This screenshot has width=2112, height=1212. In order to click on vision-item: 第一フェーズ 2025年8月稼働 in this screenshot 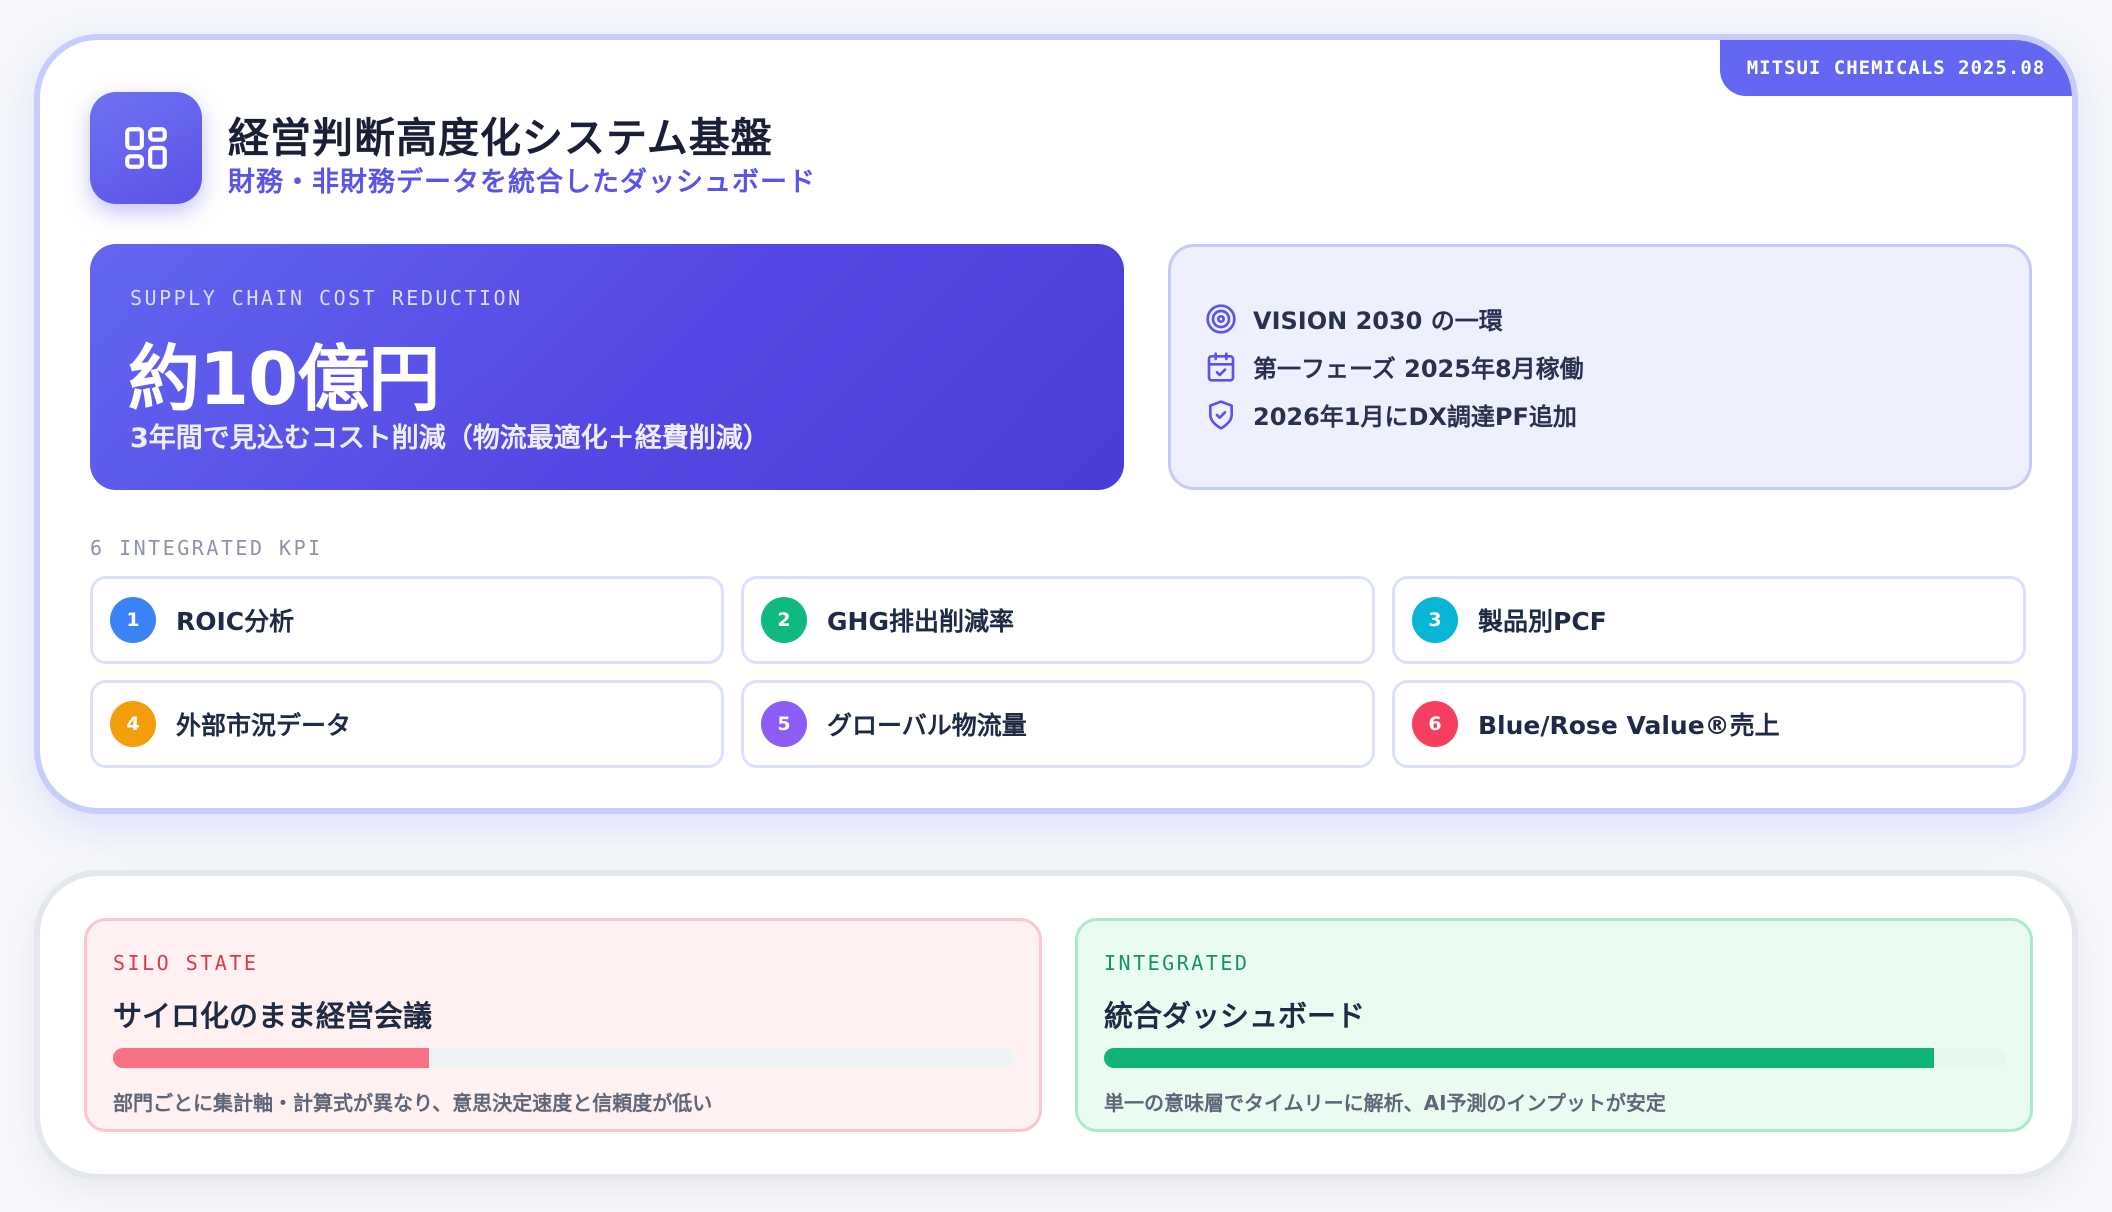, I will do `click(1394, 366)`.